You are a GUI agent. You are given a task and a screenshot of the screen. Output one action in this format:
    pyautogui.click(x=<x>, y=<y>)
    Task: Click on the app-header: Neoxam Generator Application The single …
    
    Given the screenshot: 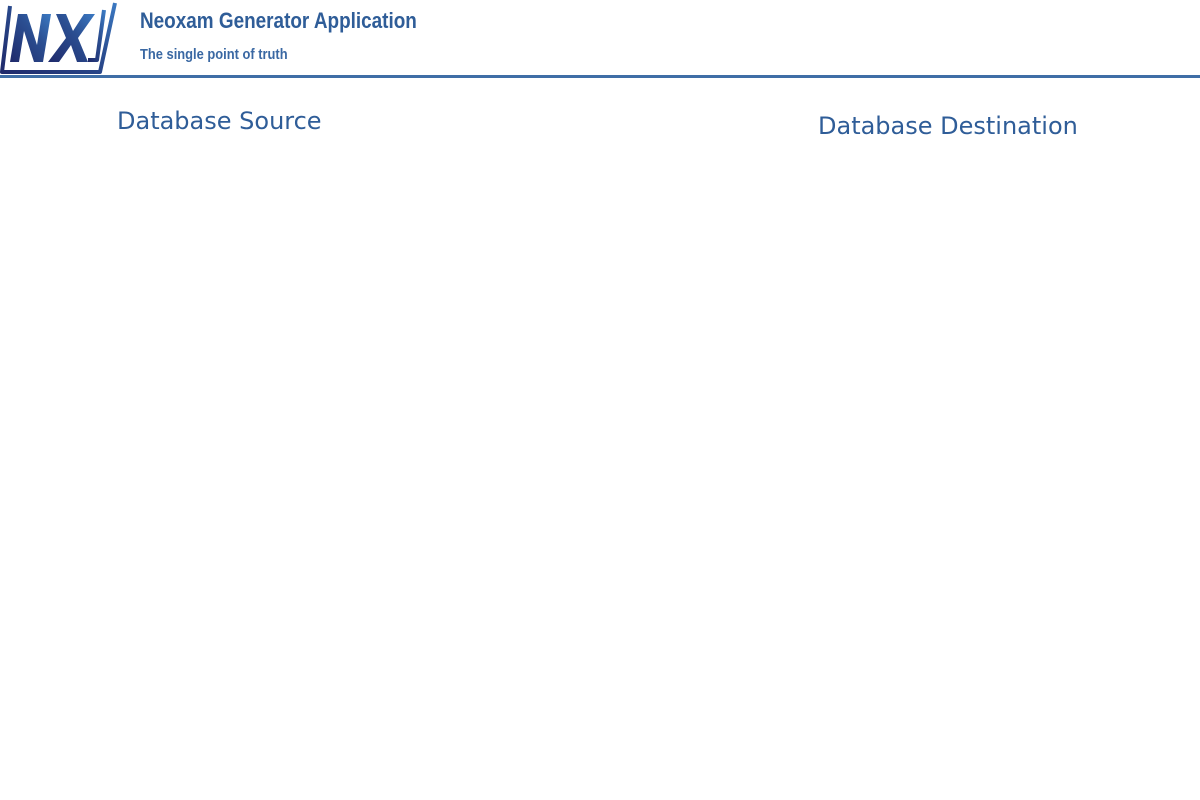 What is the action you would take?
    pyautogui.click(x=600, y=39)
    